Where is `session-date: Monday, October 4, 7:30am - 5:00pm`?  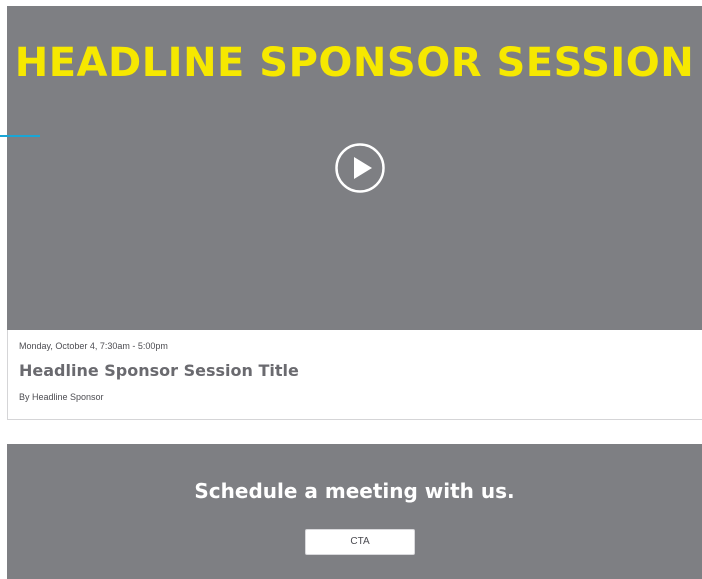
session-date: Monday, October 4, 7:30am - 5:00pm is located at coordinates (93, 346).